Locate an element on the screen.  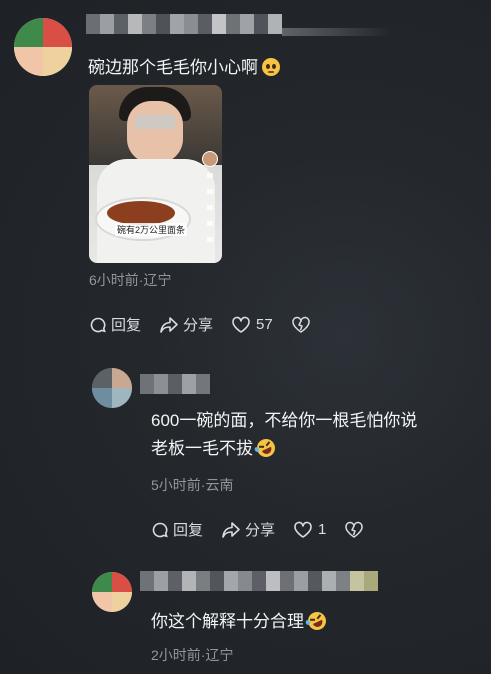
comment-meta: 5小时前·云南 is located at coordinates (192, 485).